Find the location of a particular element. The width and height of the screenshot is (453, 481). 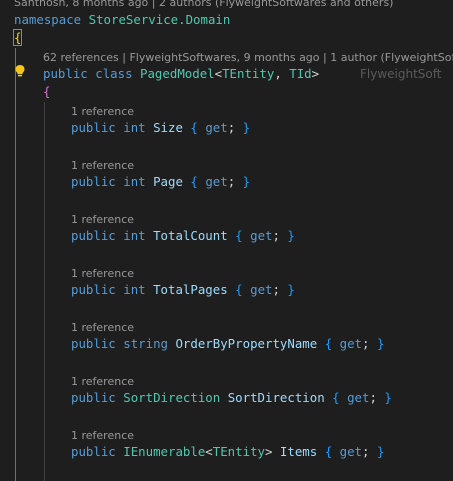

namespace-name: StoreService.Domain is located at coordinates (159, 19).